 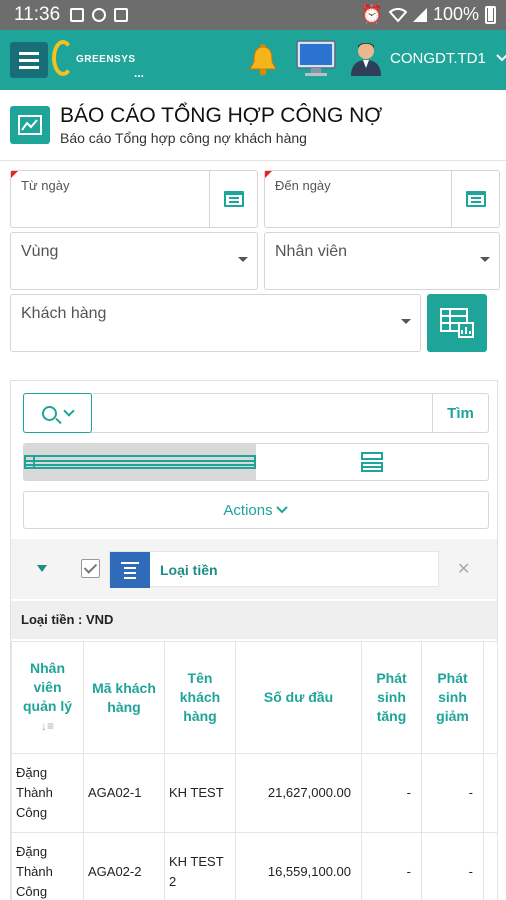 What do you see at coordinates (67, 619) in the screenshot?
I see `group-header-label: Loại tiền : VND` at bounding box center [67, 619].